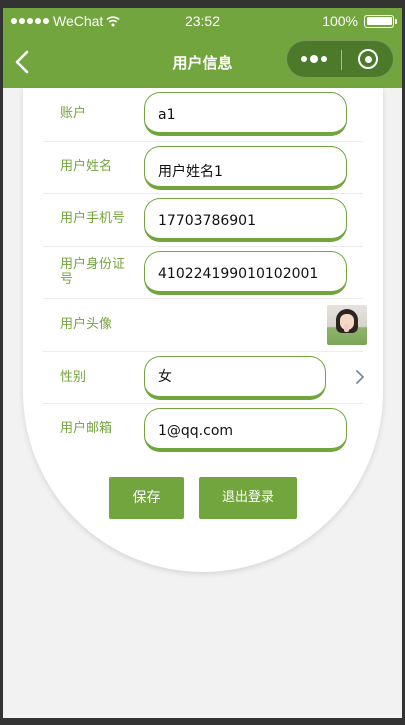 This screenshot has height=725, width=405. I want to click on device-frame-bottom, so click(202, 721).